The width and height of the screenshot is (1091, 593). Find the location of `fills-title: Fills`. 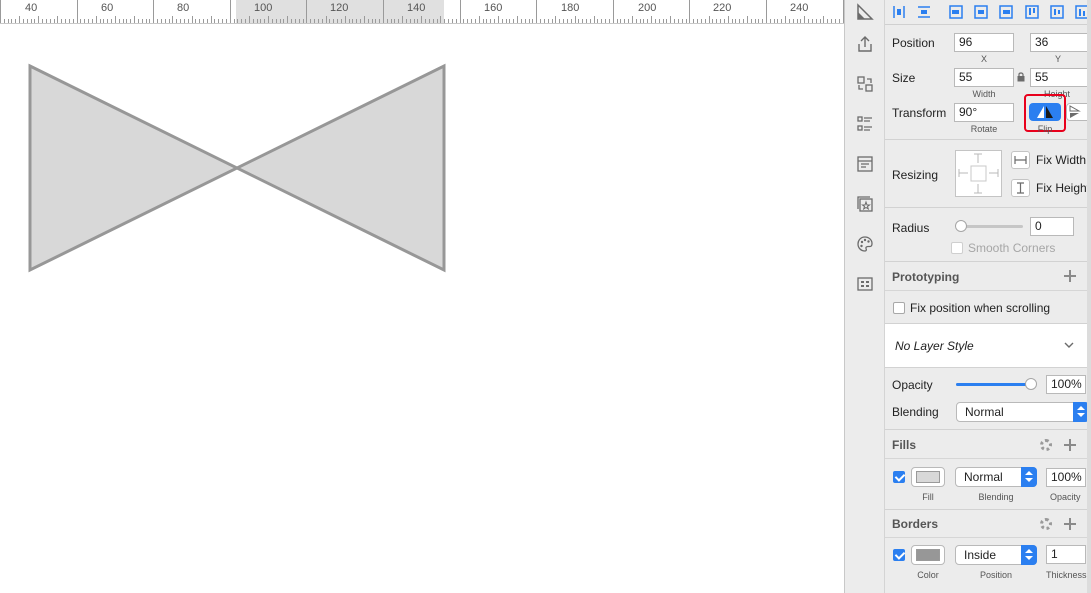

fills-title: Fills is located at coordinates (904, 445).